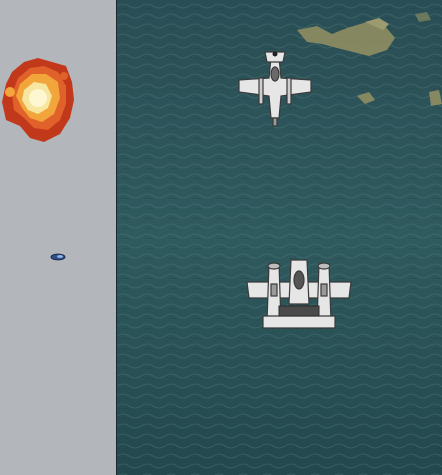 The height and width of the screenshot is (475, 442). I want to click on player-fighter-icon, so click(299, 294).